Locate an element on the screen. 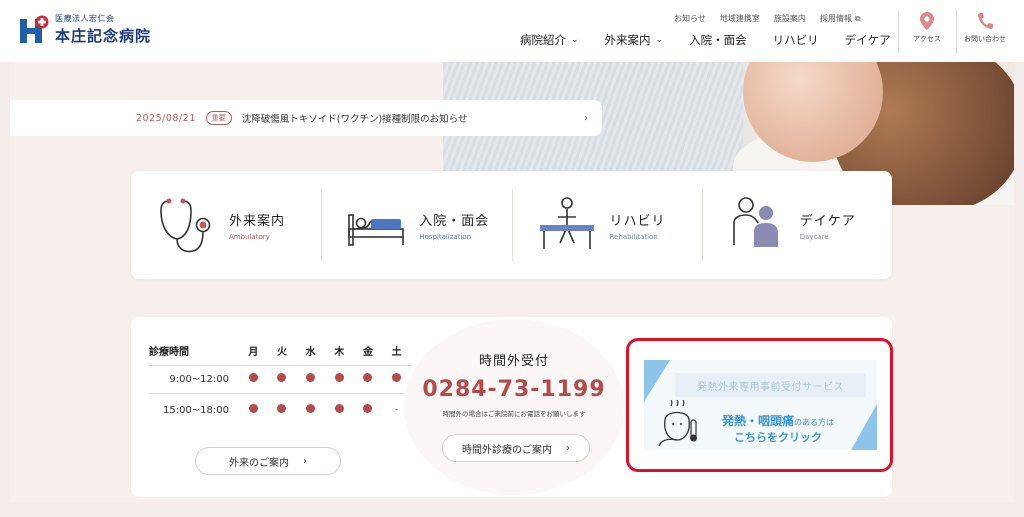 The height and width of the screenshot is (517, 1024). news-title: 沈降破傷風トキソイド(ワクチン)接種制限のお知らせ is located at coordinates (354, 119).